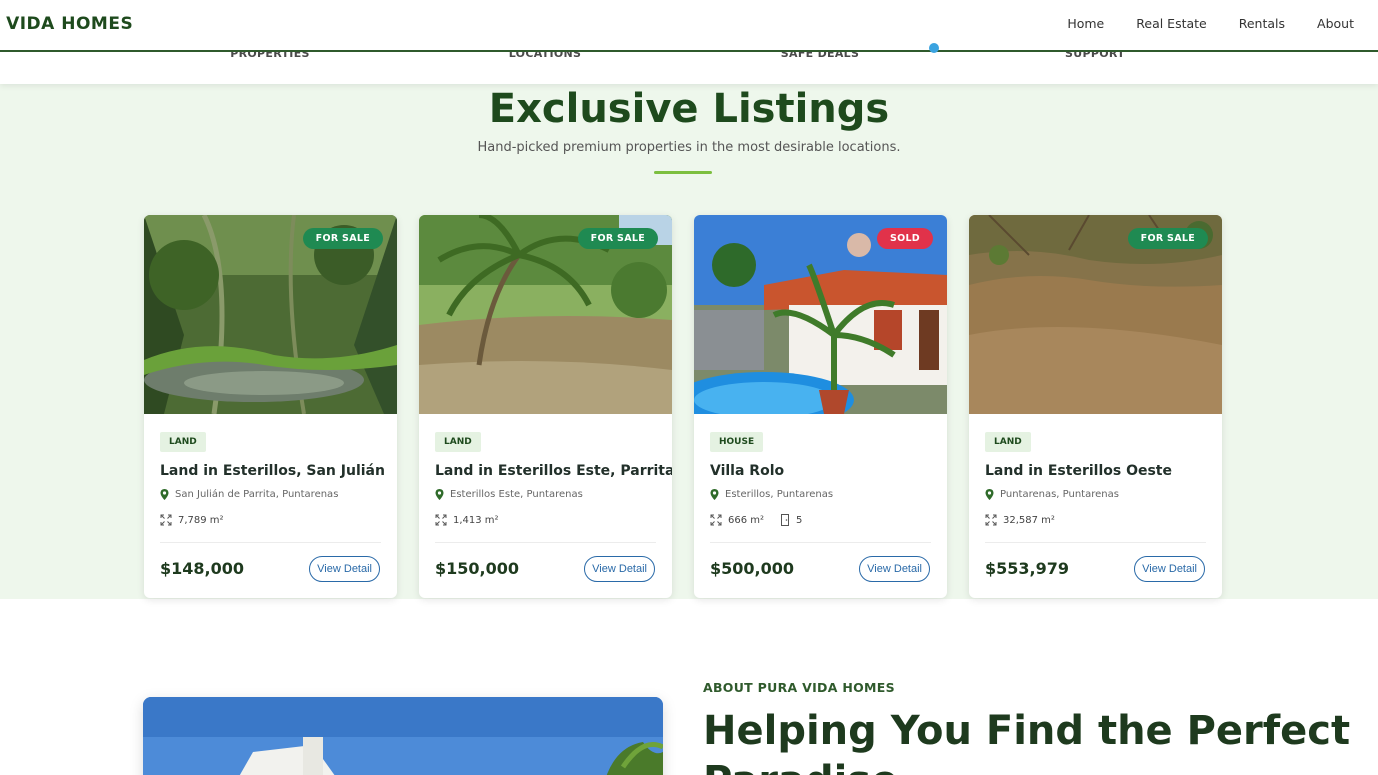 Image resolution: width=1378 pixels, height=775 pixels. What do you see at coordinates (202, 568) in the screenshot?
I see `card-price: $148,000` at bounding box center [202, 568].